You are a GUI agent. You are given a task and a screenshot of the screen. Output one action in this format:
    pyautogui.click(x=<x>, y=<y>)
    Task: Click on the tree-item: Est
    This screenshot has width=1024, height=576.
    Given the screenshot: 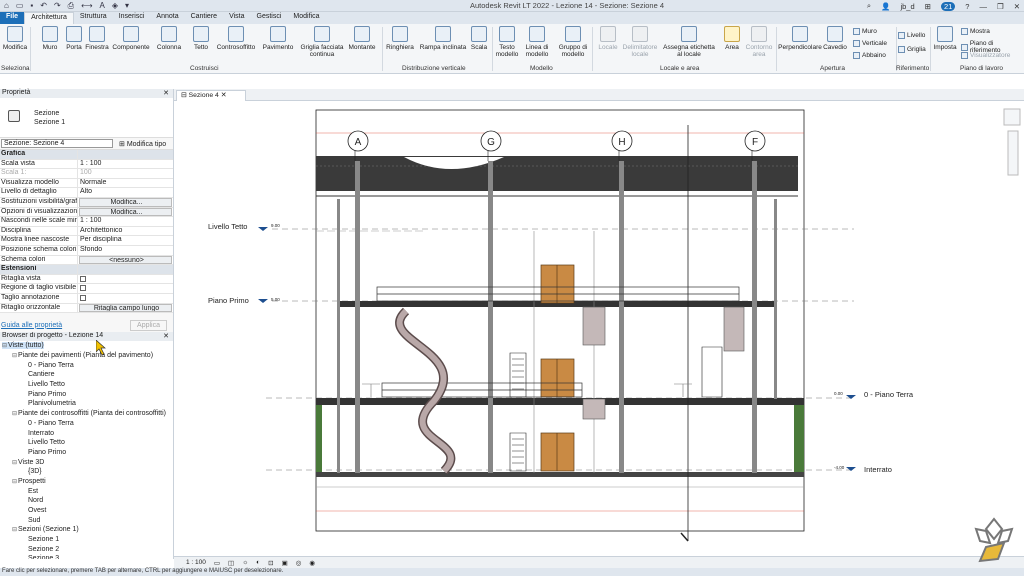 What is the action you would take?
    pyautogui.click(x=86, y=491)
    